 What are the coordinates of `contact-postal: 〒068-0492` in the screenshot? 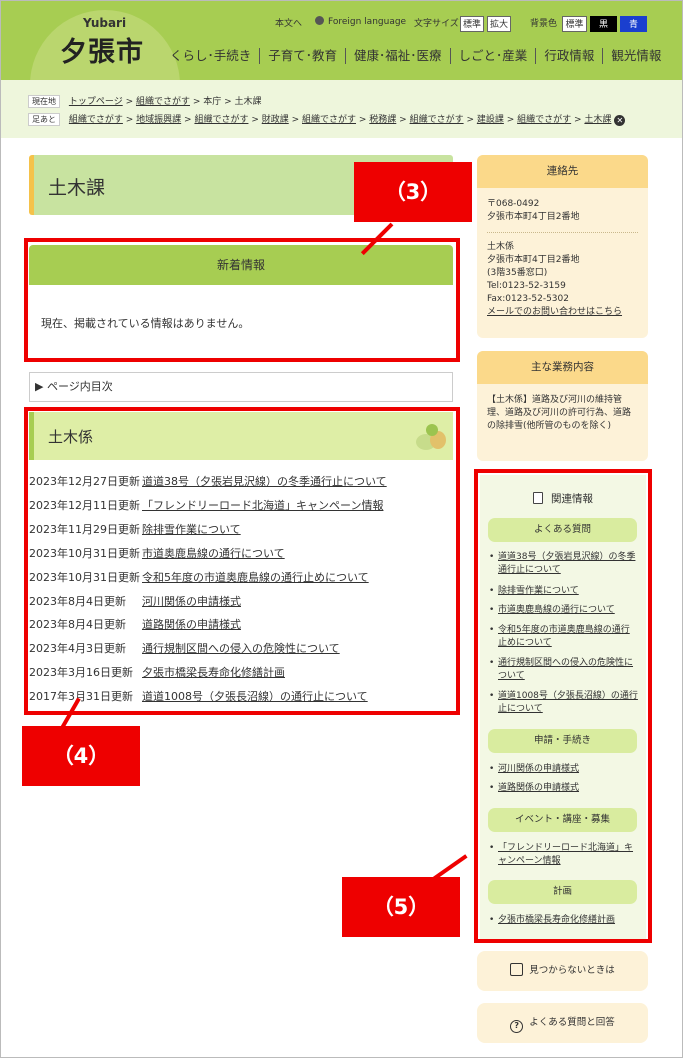 It's located at (513, 204).